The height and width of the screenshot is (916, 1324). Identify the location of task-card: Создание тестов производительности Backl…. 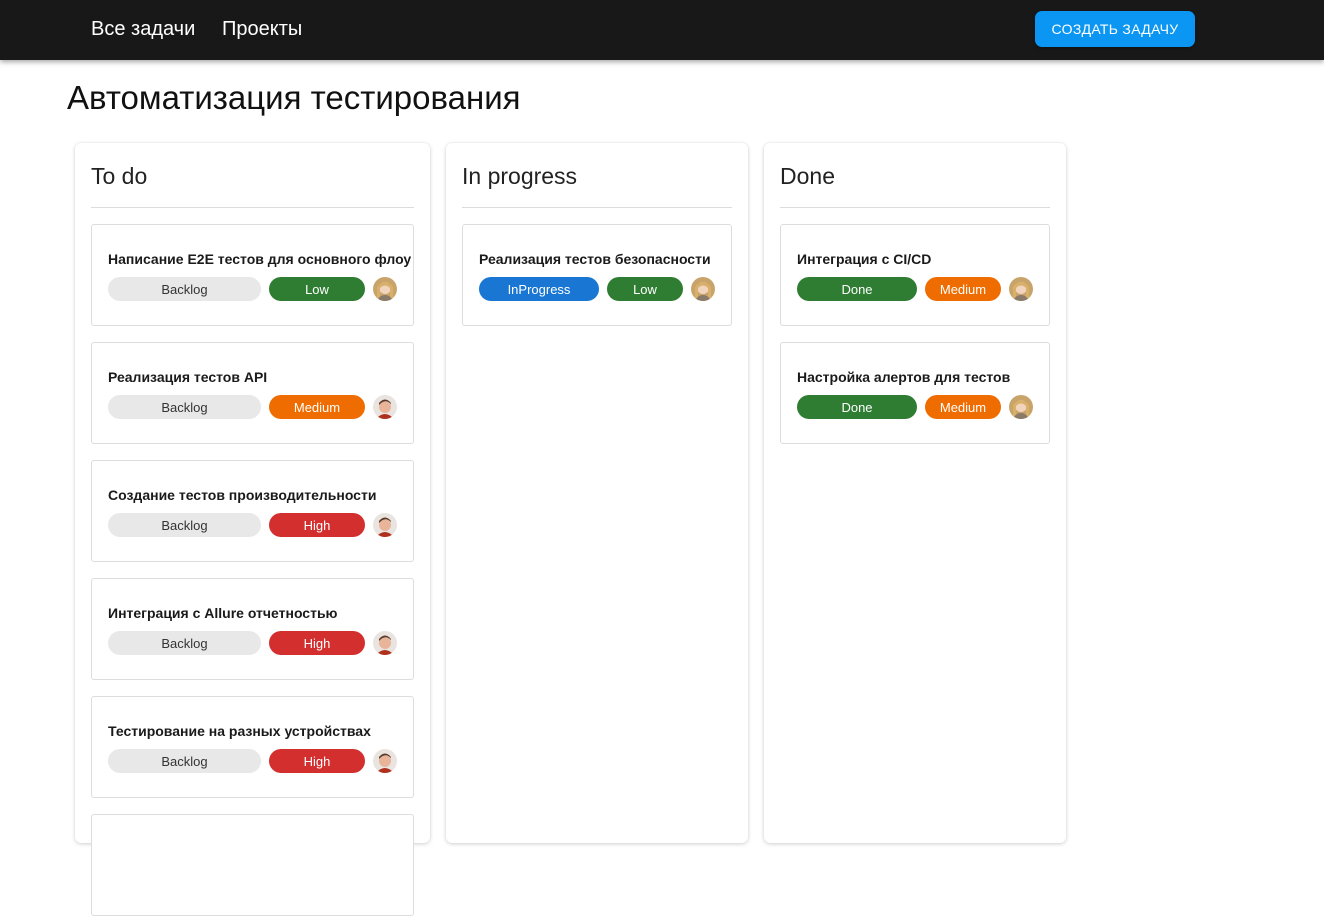
(252, 511).